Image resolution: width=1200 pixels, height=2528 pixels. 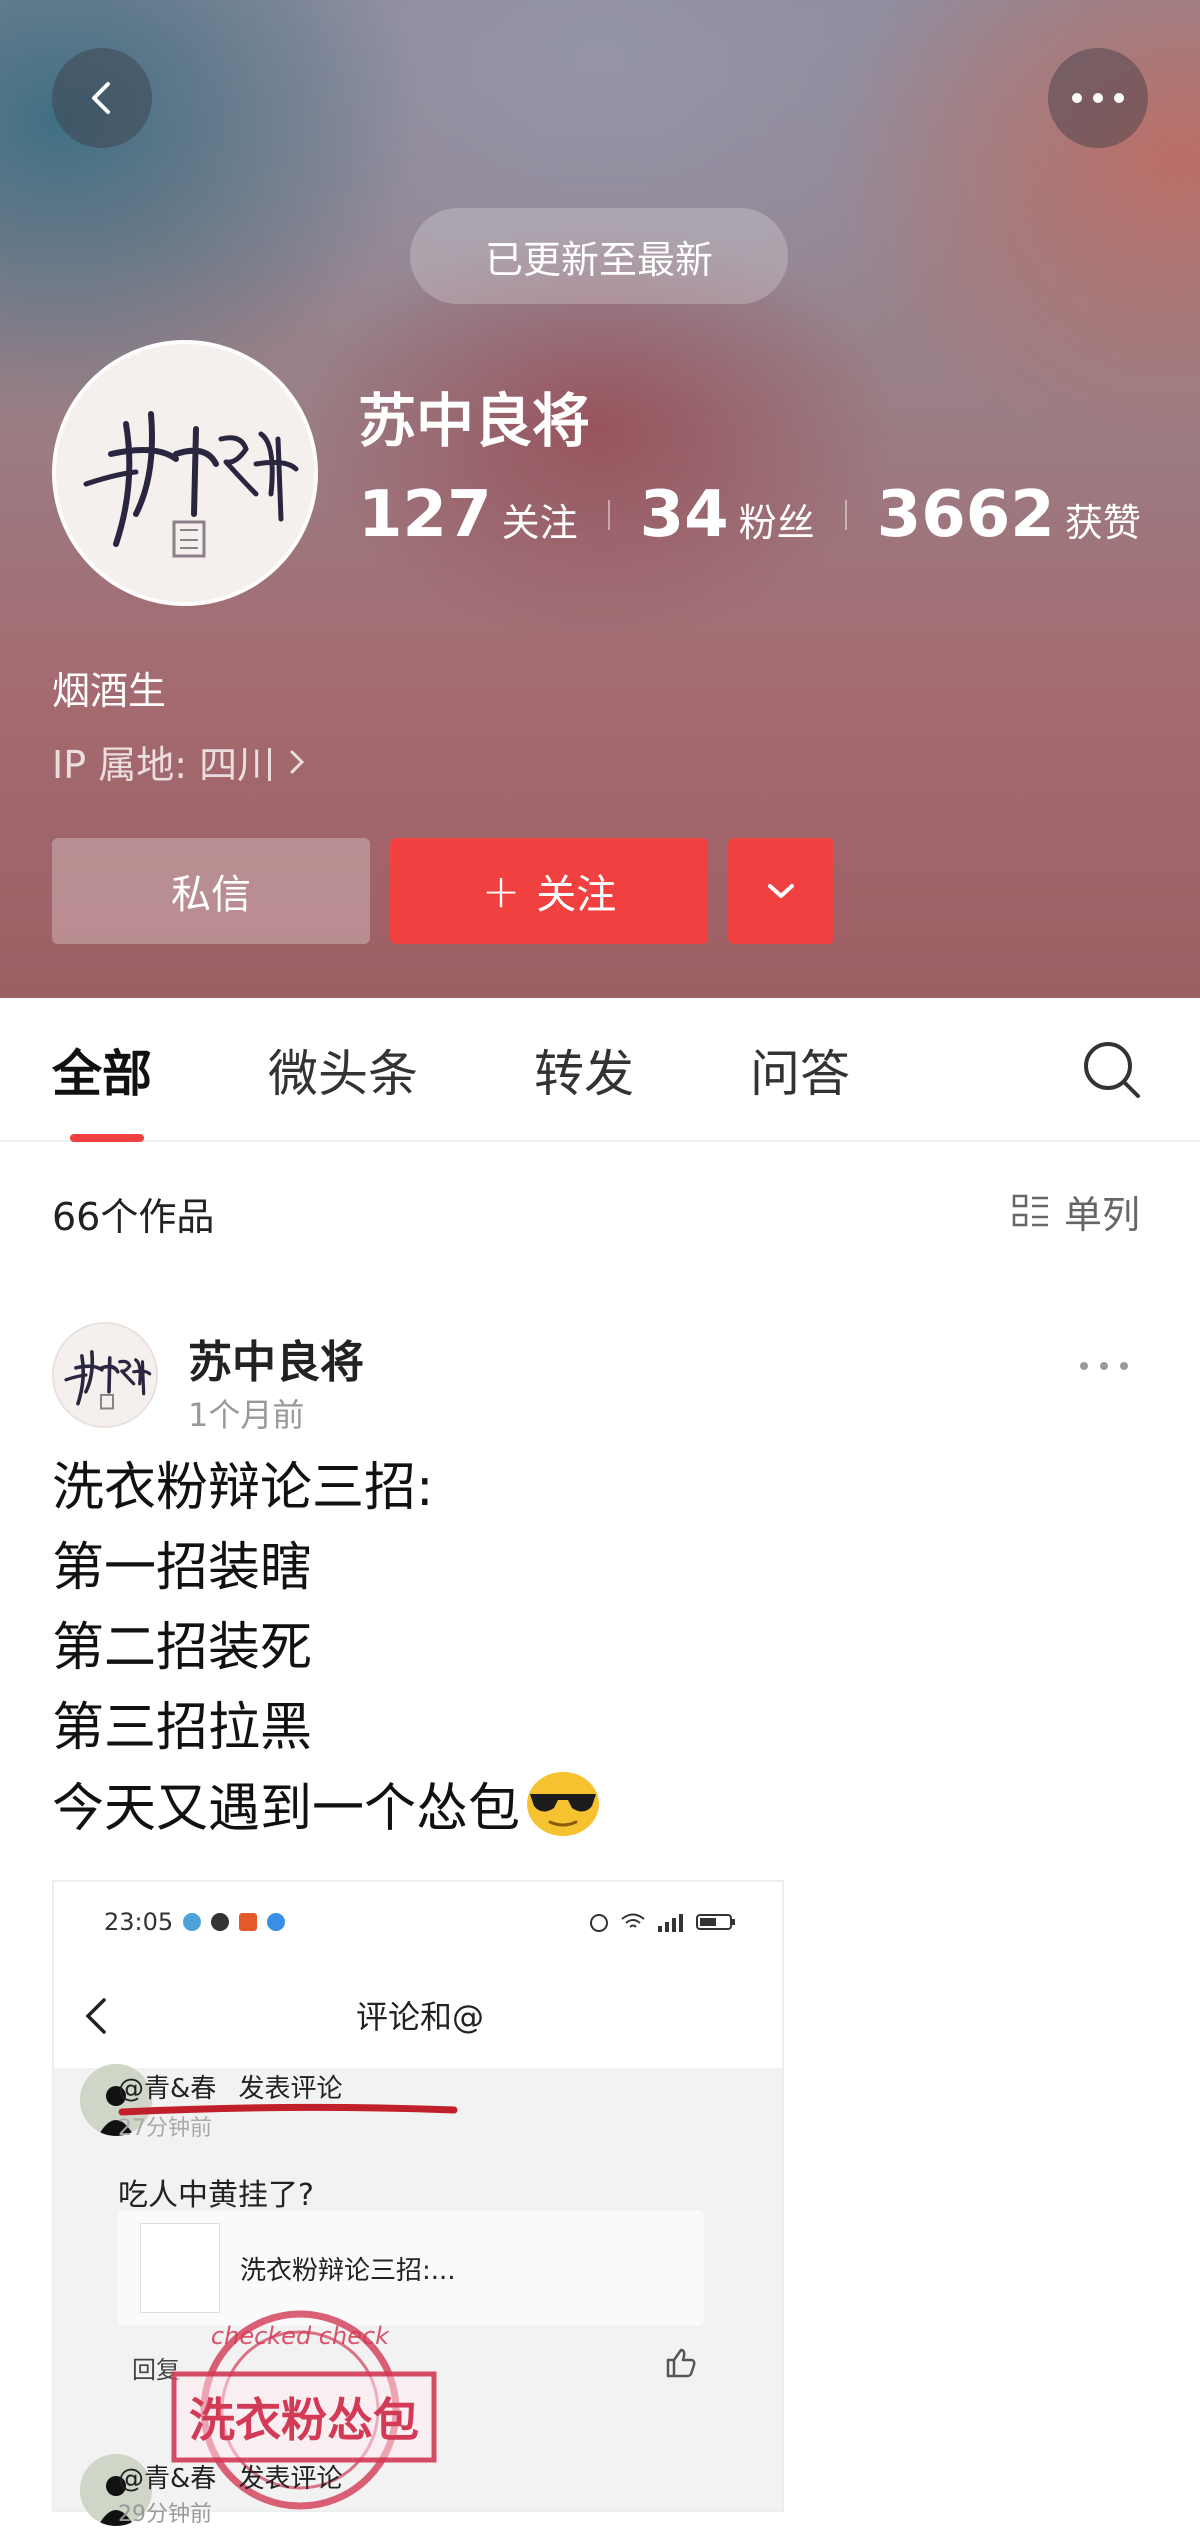 What do you see at coordinates (133, 1217) in the screenshot?
I see `works-count: 66个作品` at bounding box center [133, 1217].